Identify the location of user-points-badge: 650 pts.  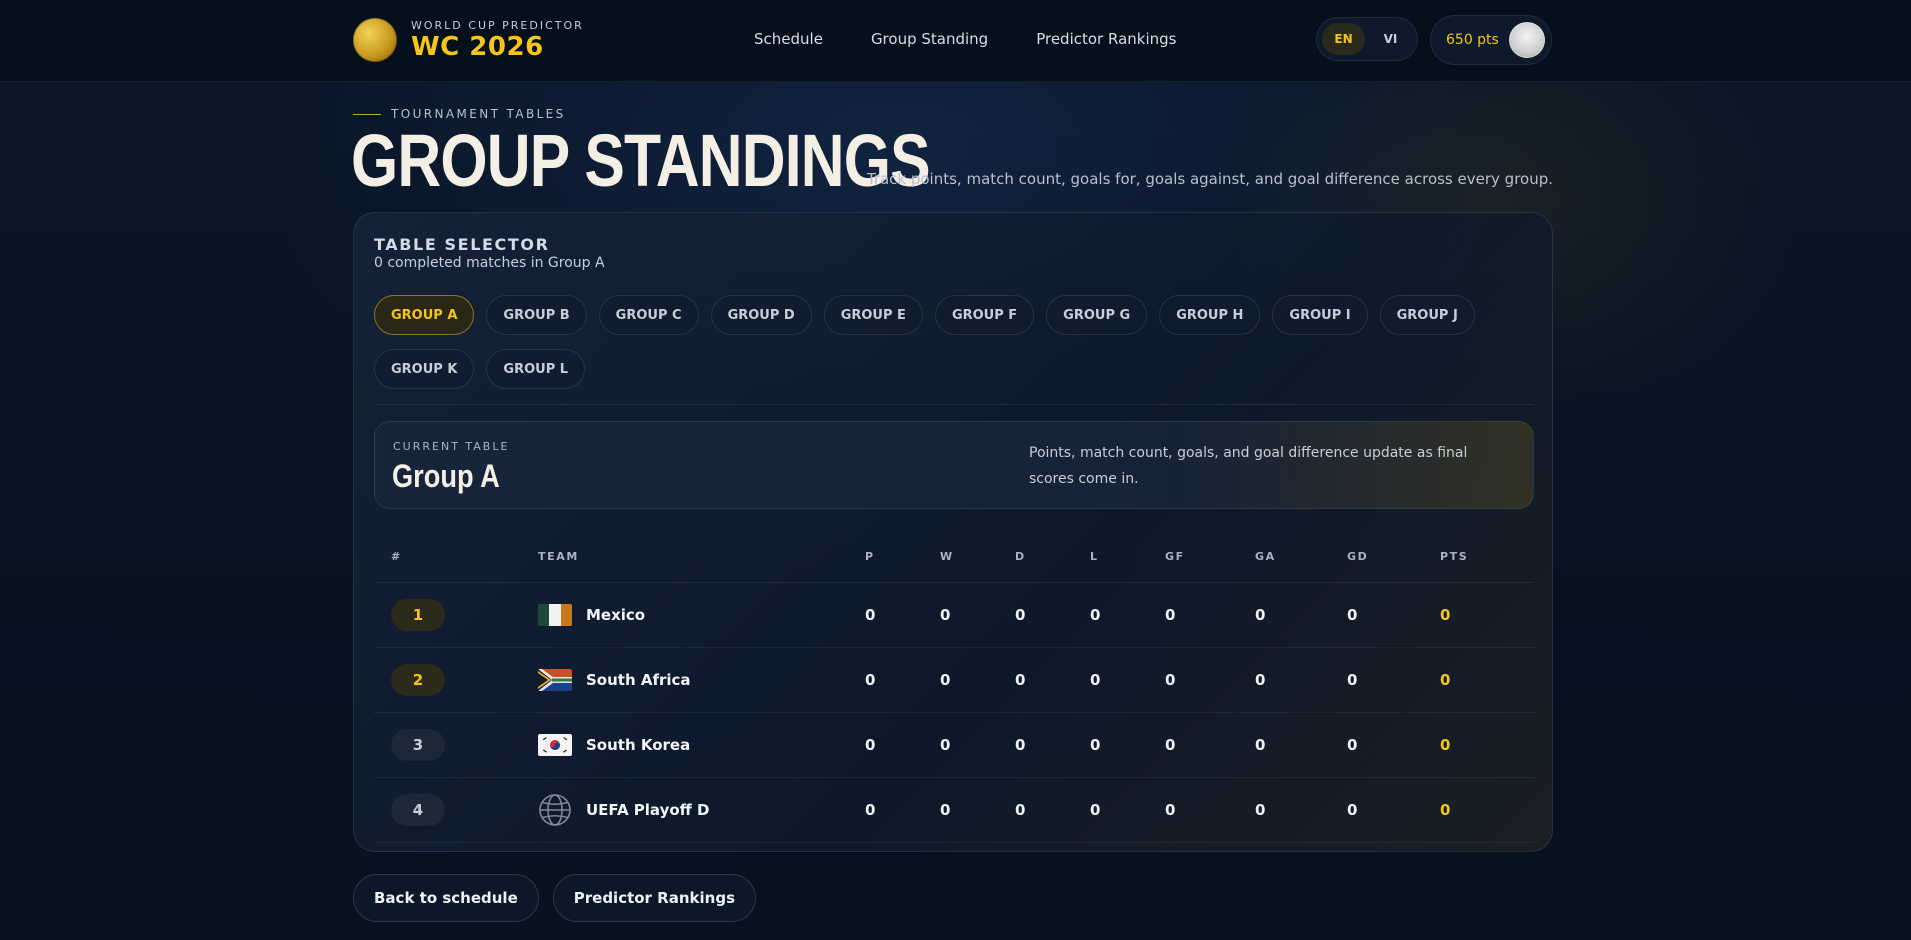
(1491, 40).